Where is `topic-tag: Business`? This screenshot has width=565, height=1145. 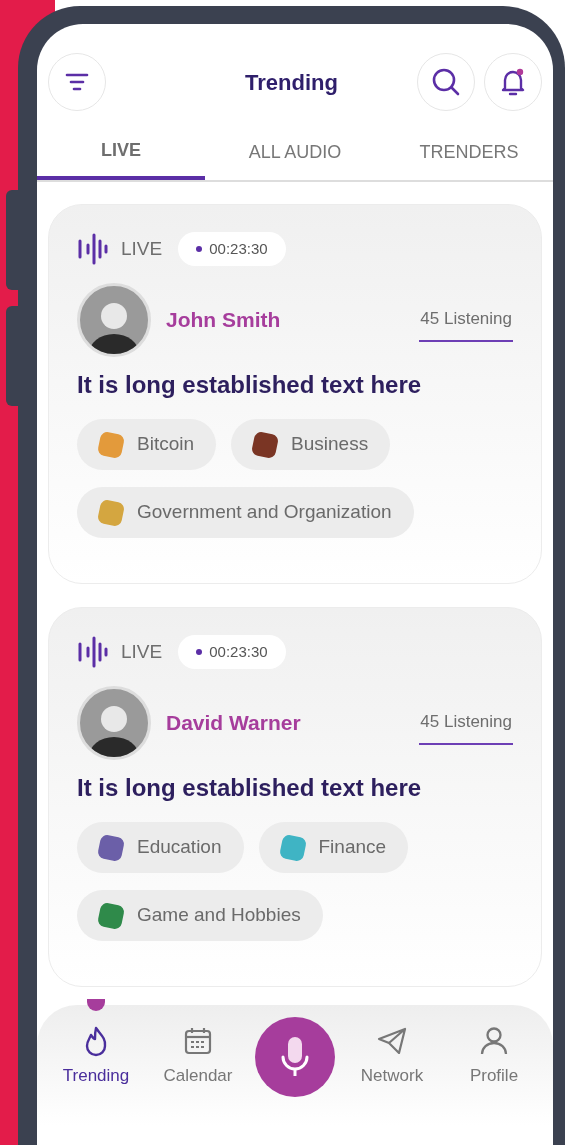 topic-tag: Business is located at coordinates (311, 444).